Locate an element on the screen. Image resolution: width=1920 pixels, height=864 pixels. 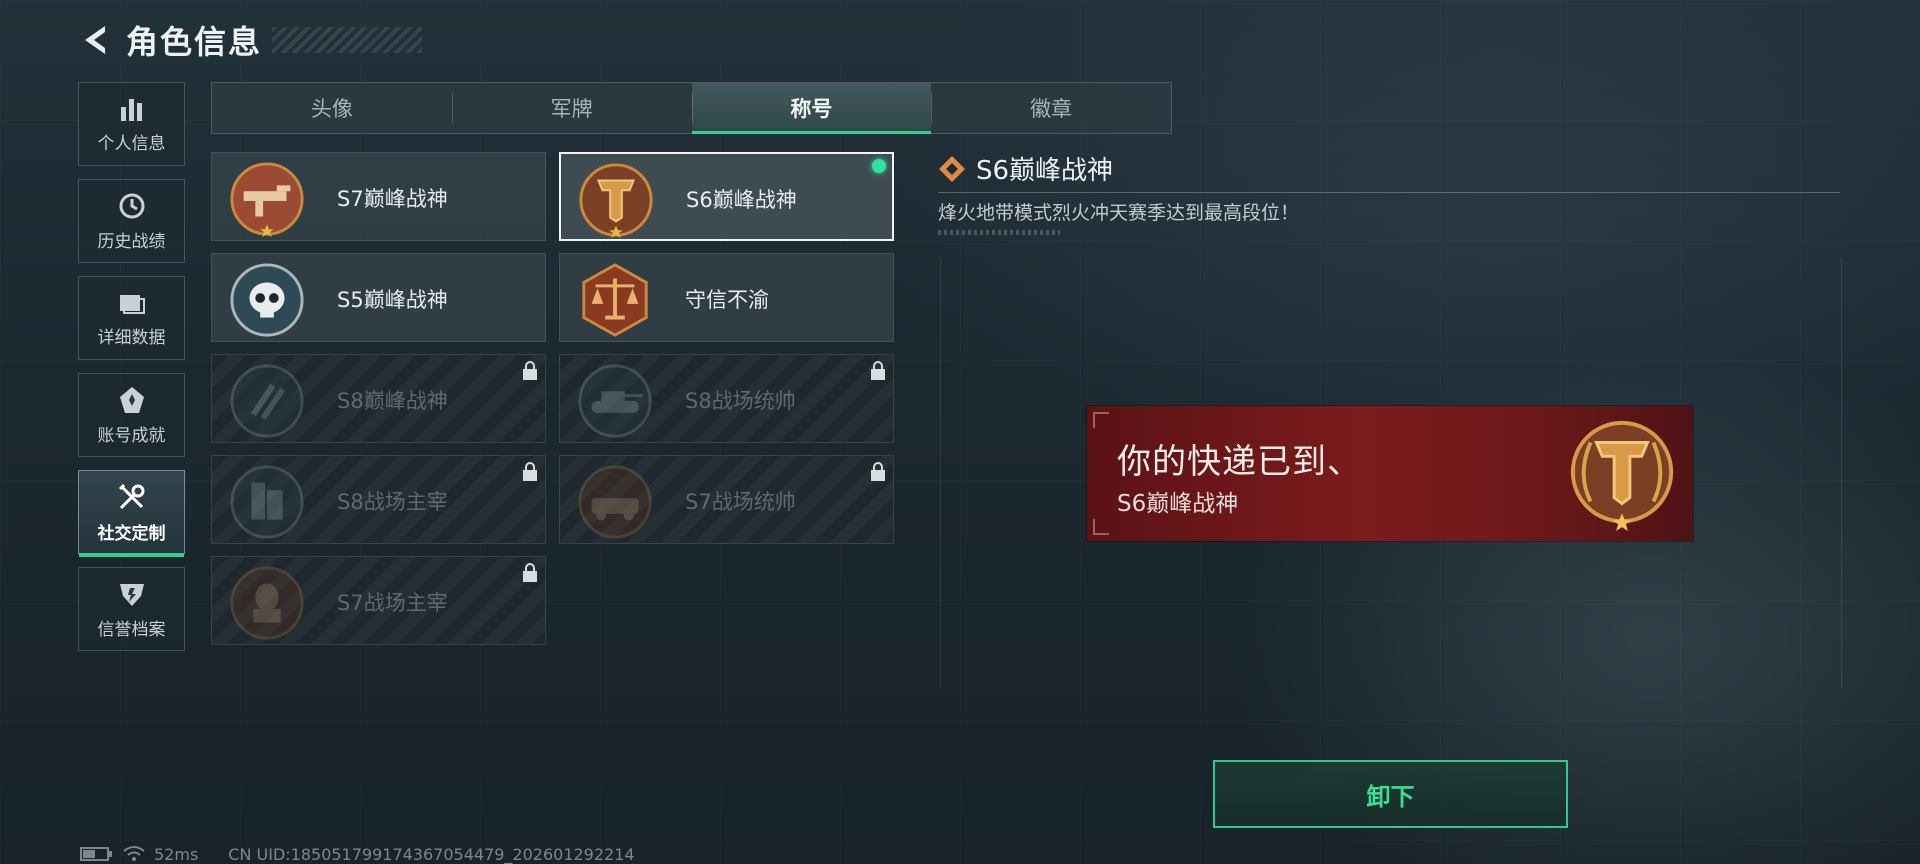
nav-label: 社交定制 is located at coordinates (131, 533).